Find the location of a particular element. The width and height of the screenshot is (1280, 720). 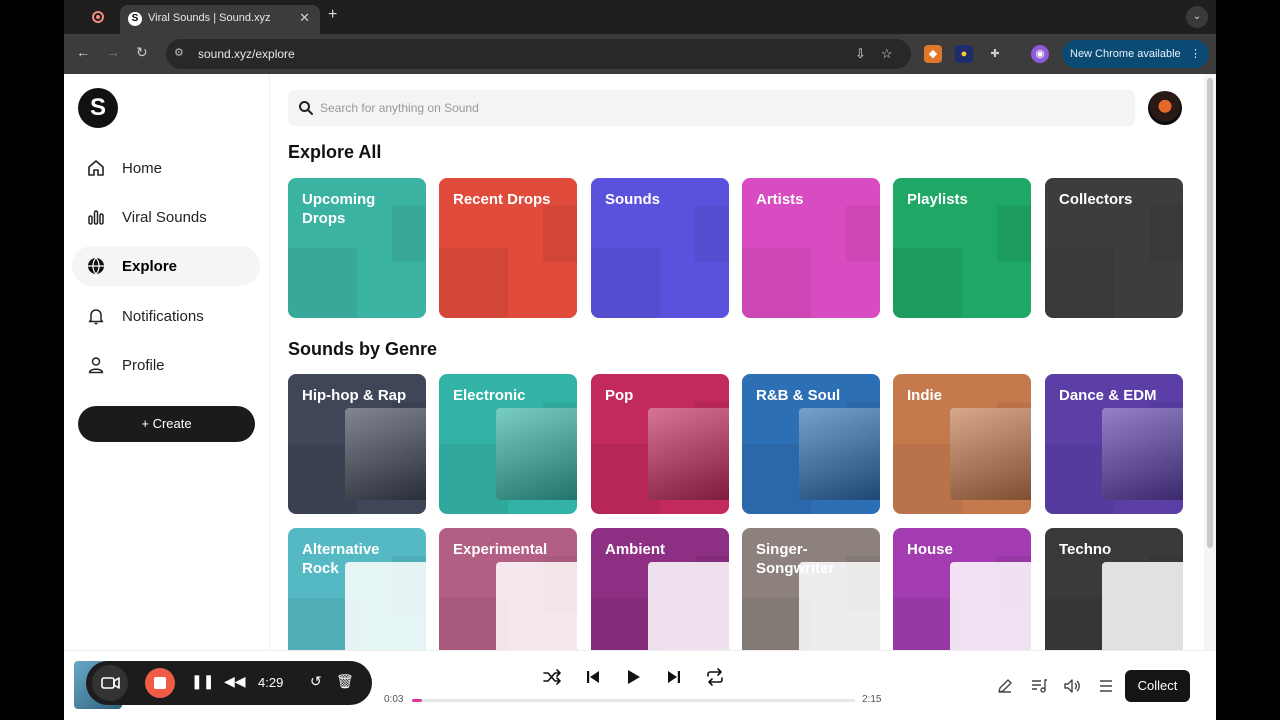

back-icon: ← is located at coordinates (83, 52).